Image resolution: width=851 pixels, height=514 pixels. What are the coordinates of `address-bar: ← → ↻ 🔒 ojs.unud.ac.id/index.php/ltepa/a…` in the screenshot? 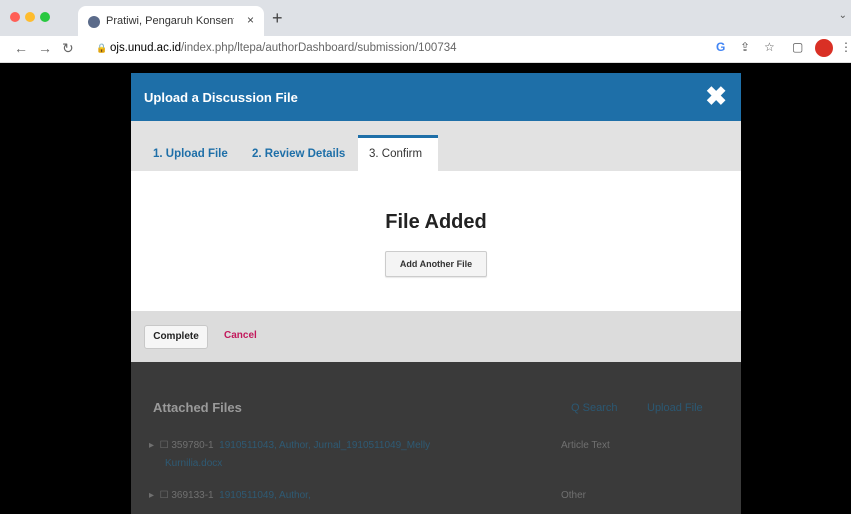 It's located at (425, 49).